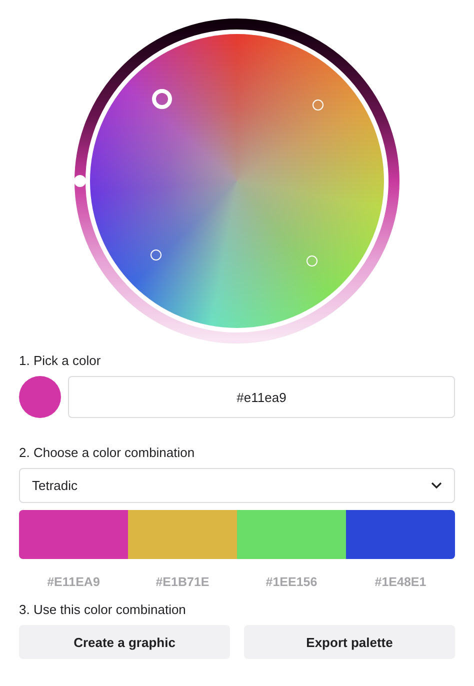 The height and width of the screenshot is (686, 474). I want to click on slider-thumb, so click(80, 181).